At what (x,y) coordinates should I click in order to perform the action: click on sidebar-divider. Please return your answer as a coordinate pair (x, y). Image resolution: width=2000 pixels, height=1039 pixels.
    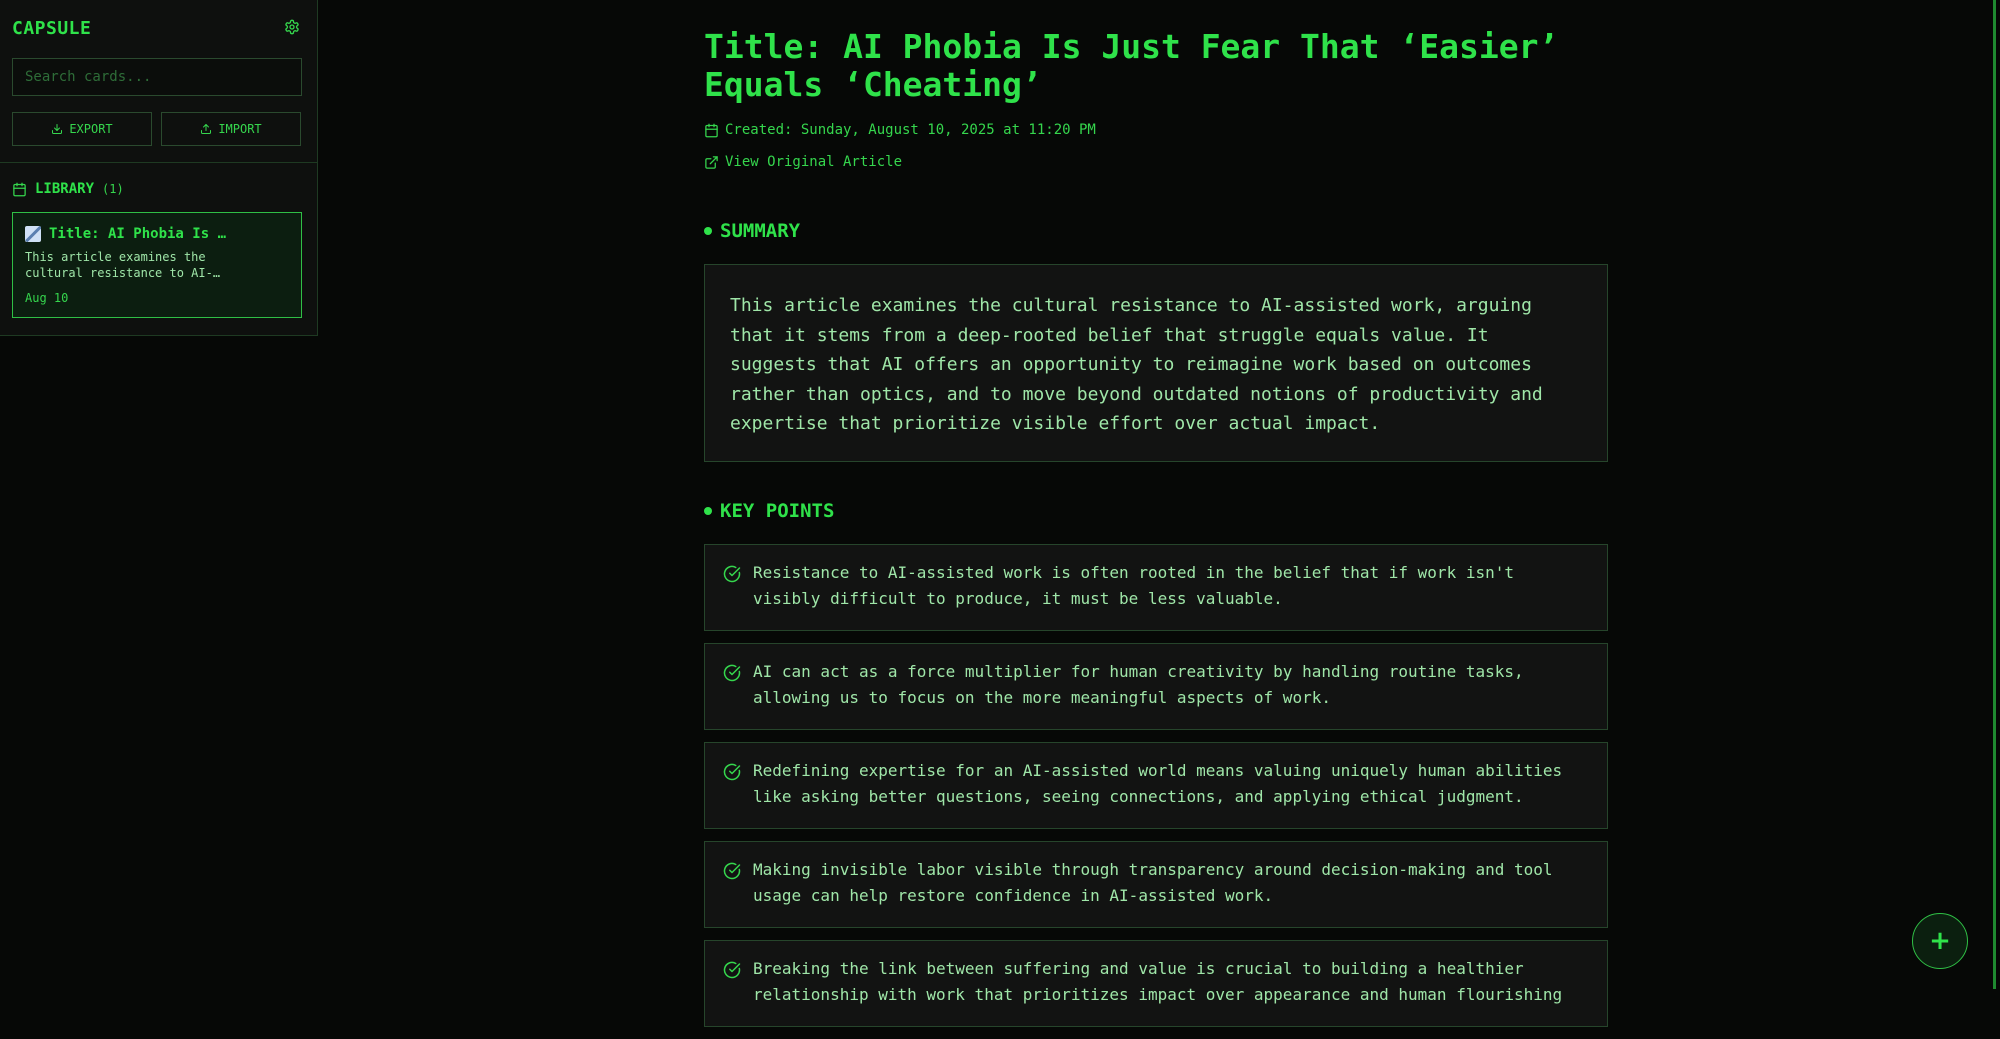
    Looking at the image, I should click on (159, 162).